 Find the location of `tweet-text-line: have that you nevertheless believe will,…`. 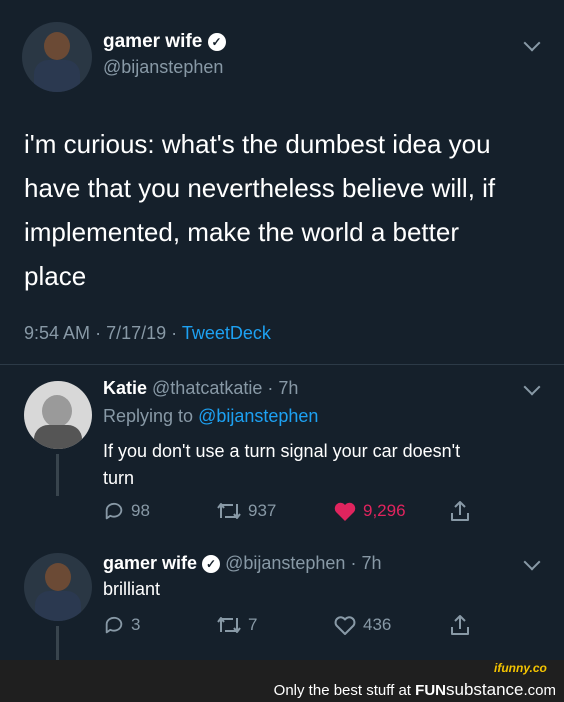

tweet-text-line: have that you nevertheless believe will,… is located at coordinates (260, 188).